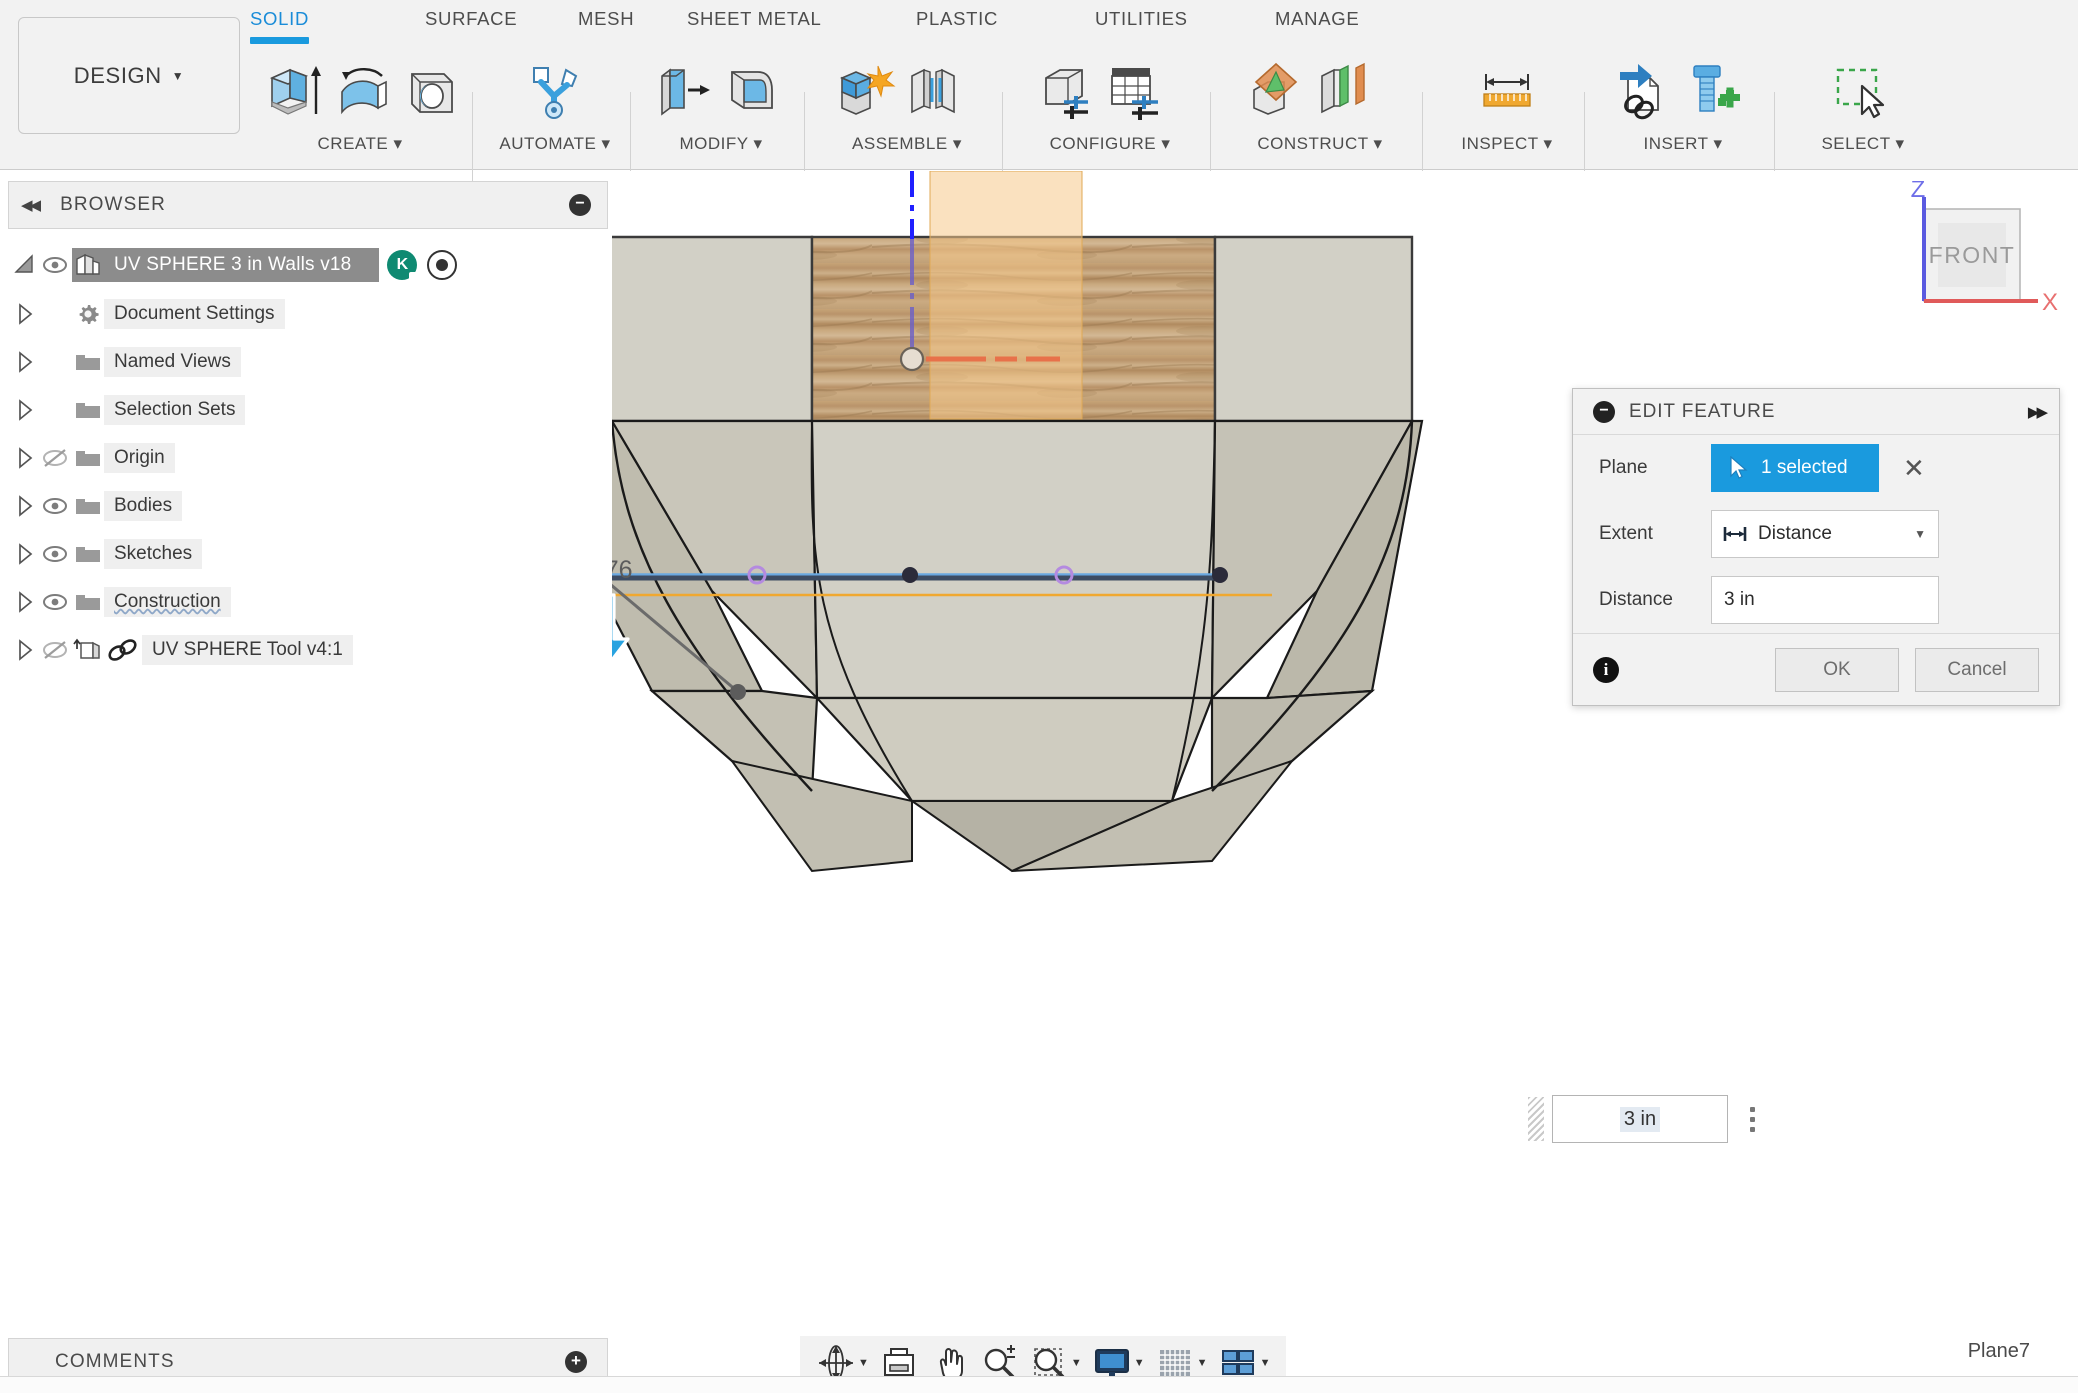 The width and height of the screenshot is (2078, 1393). Describe the element at coordinates (555, 144) in the screenshot. I see `panel-label-automate: AUTOMATE ▾` at that location.